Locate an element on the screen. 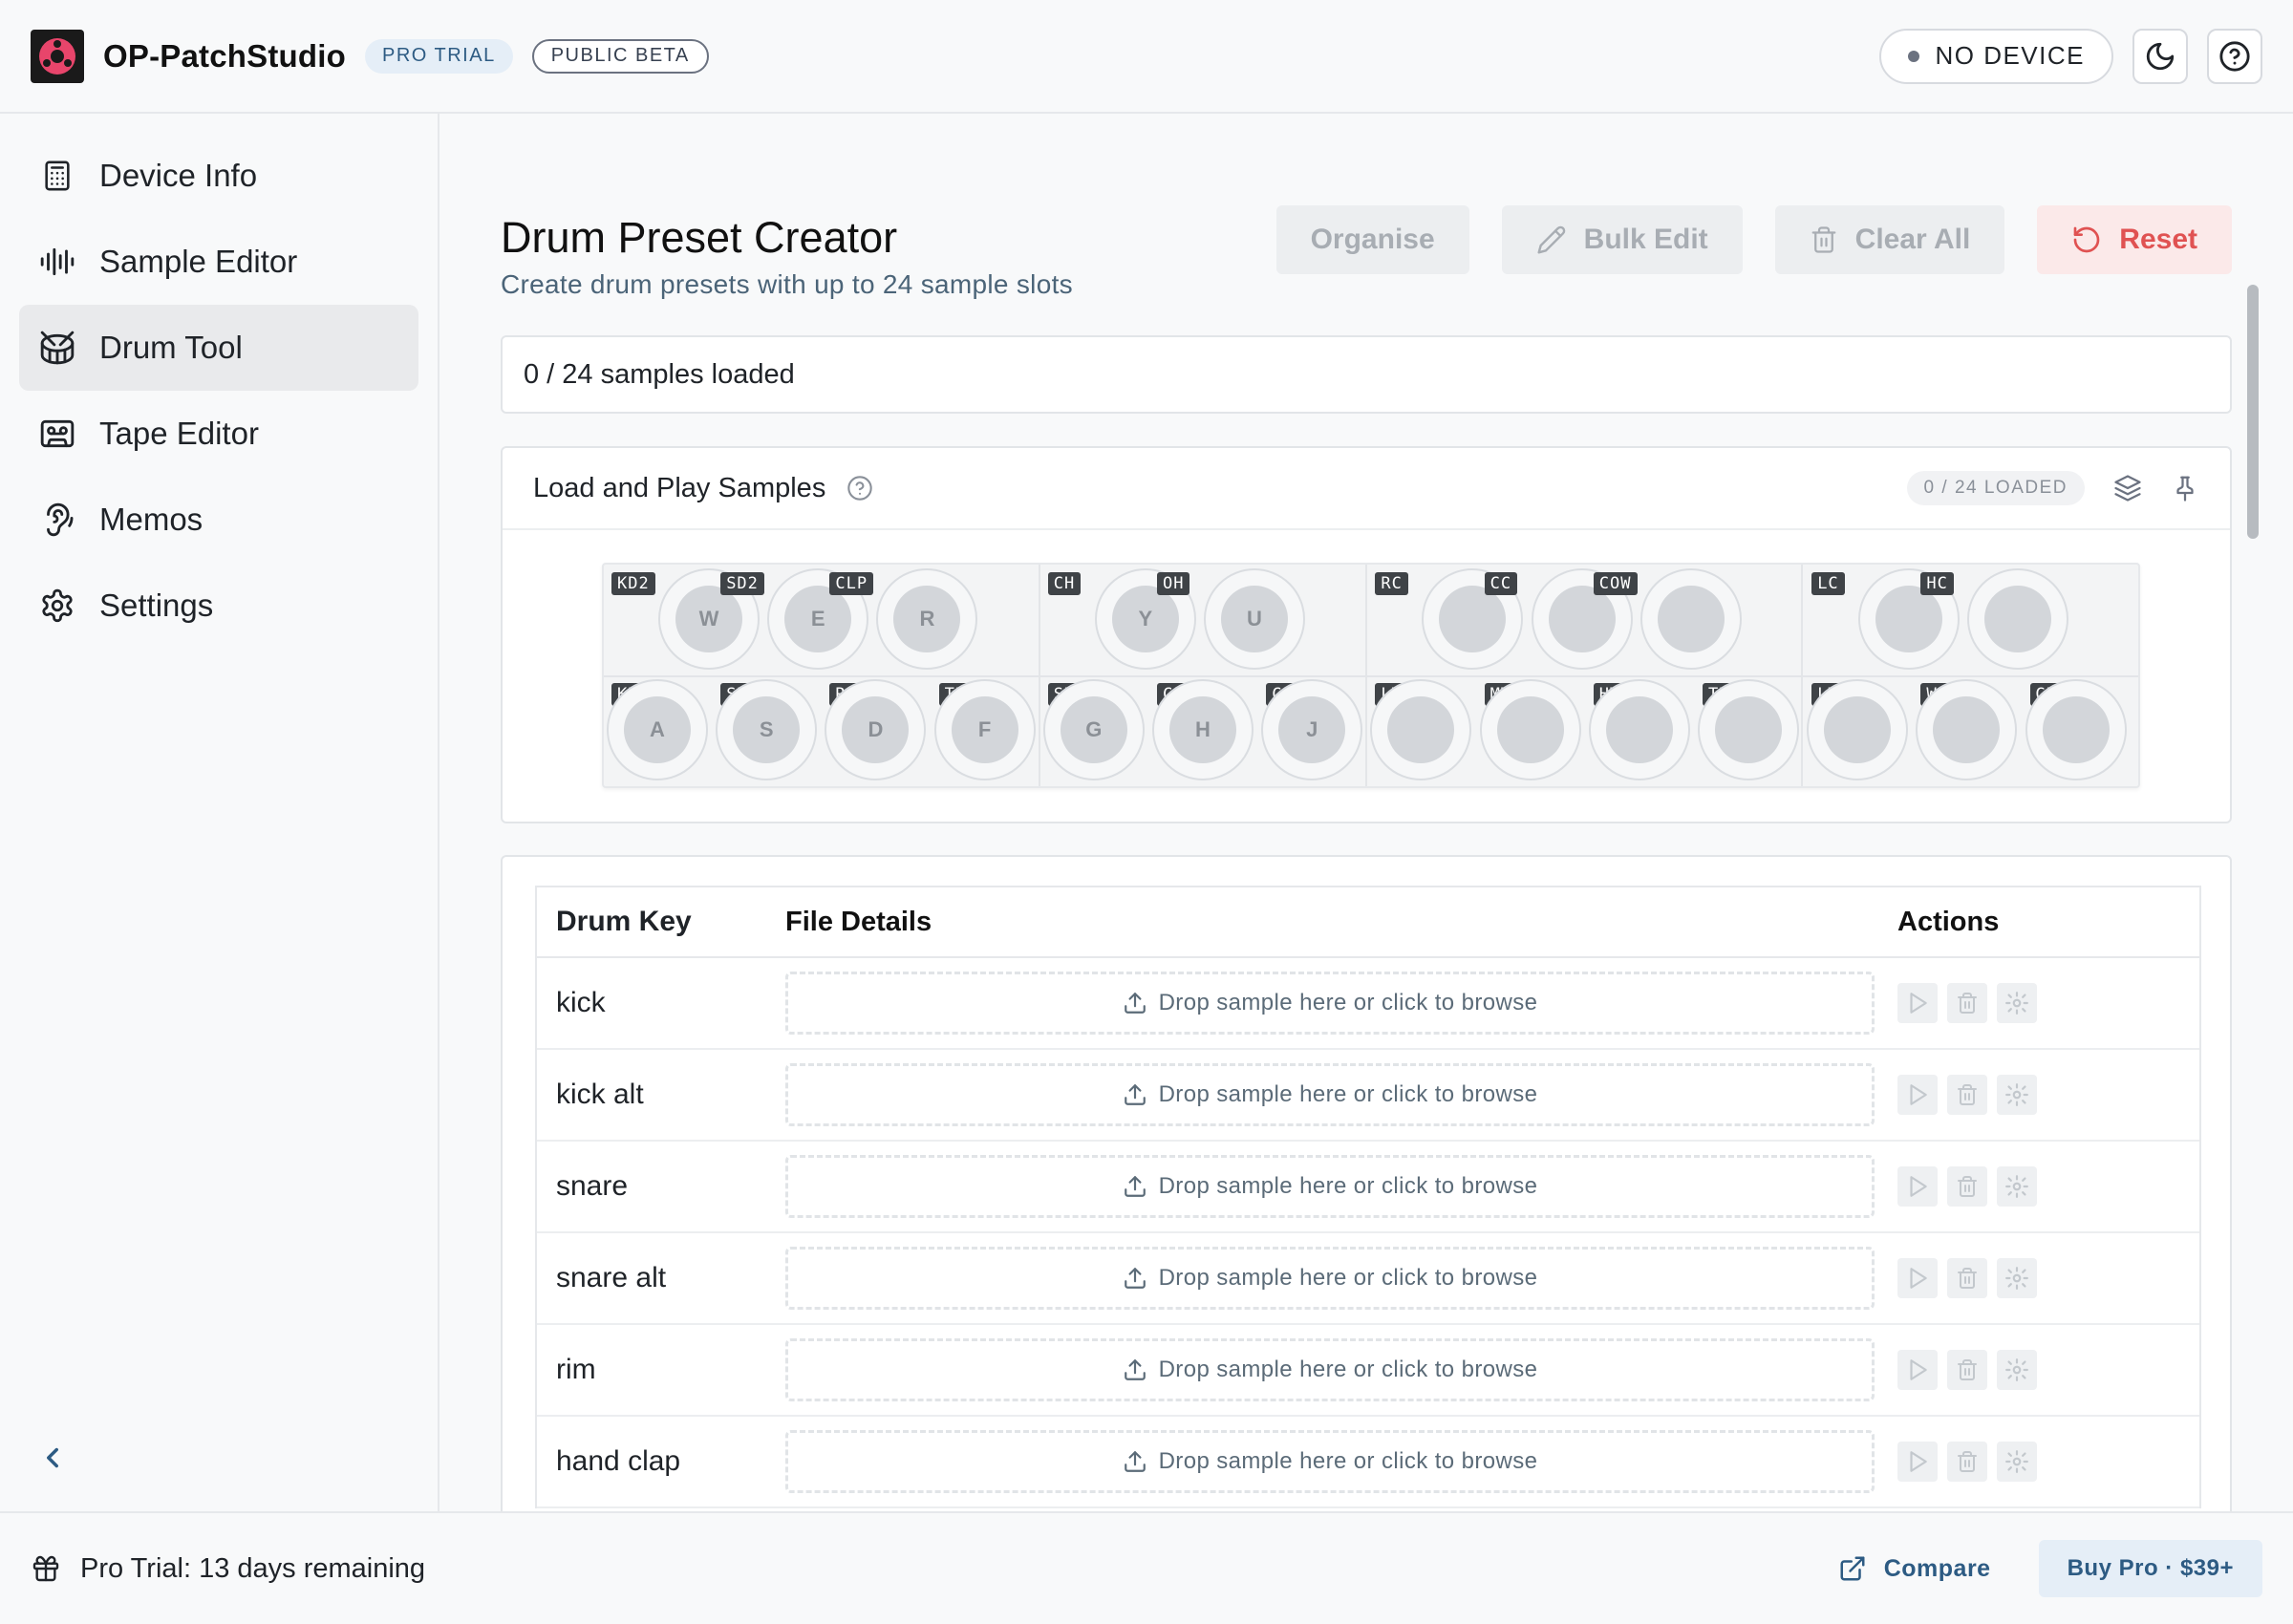  help-button is located at coordinates (2234, 56).